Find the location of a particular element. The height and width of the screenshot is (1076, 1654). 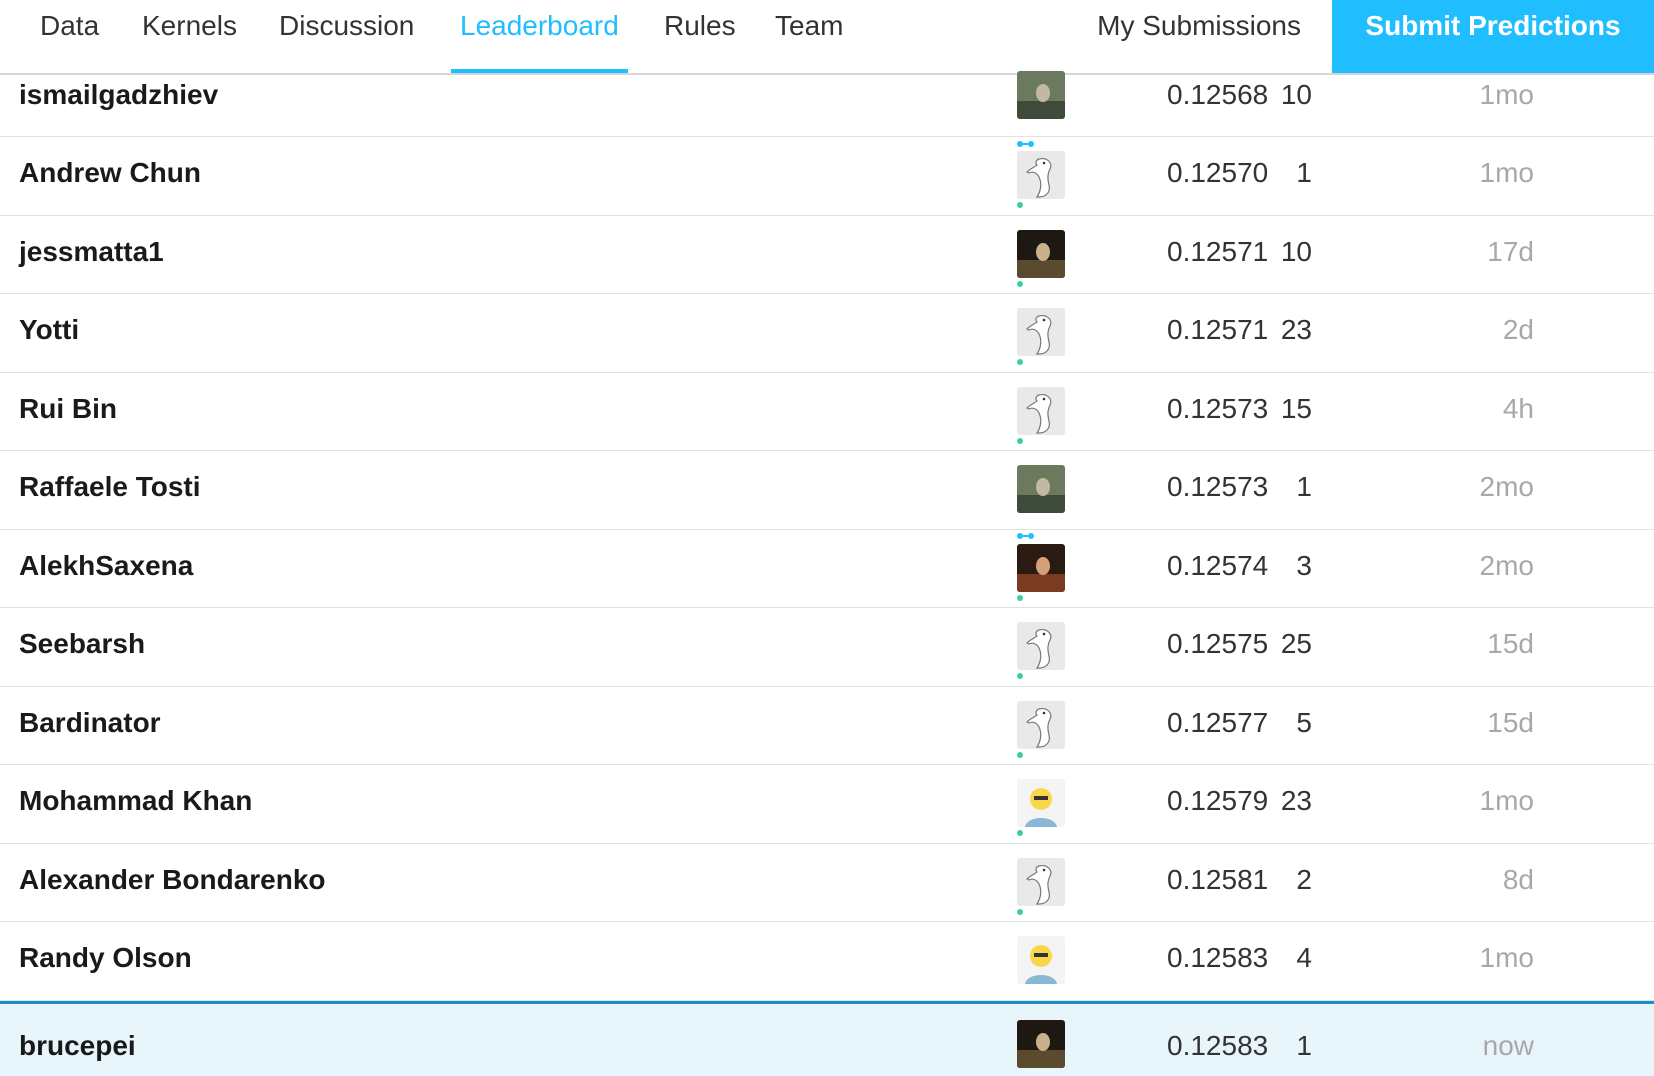

entries-count: 4 is located at coordinates (1304, 957).